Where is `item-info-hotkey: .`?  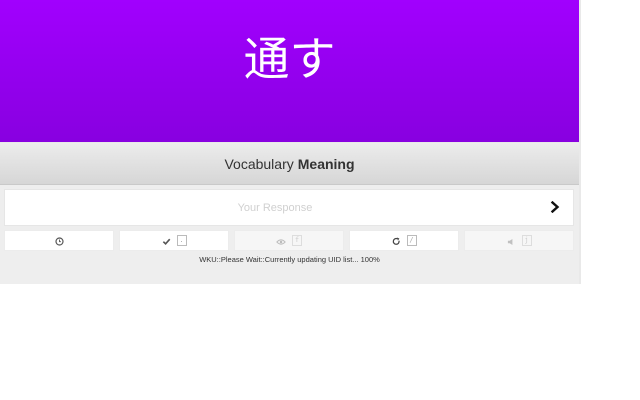
item-info-hotkey: . is located at coordinates (181, 240).